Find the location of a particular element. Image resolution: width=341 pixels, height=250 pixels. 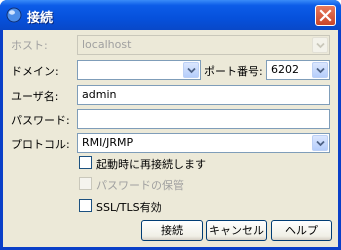

close-icon is located at coordinates (325, 15).